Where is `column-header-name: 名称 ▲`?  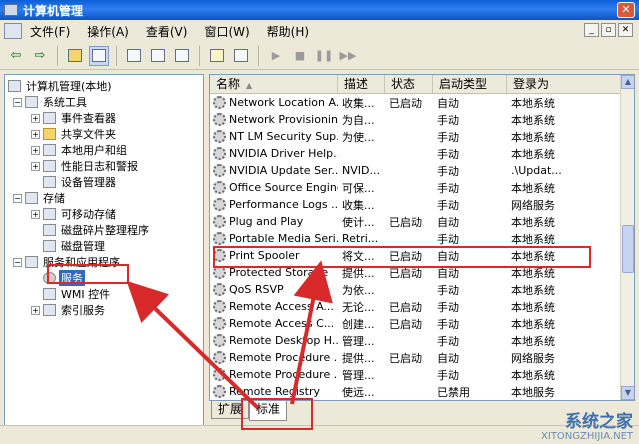 column-header-name: 名称 ▲ is located at coordinates (274, 84).